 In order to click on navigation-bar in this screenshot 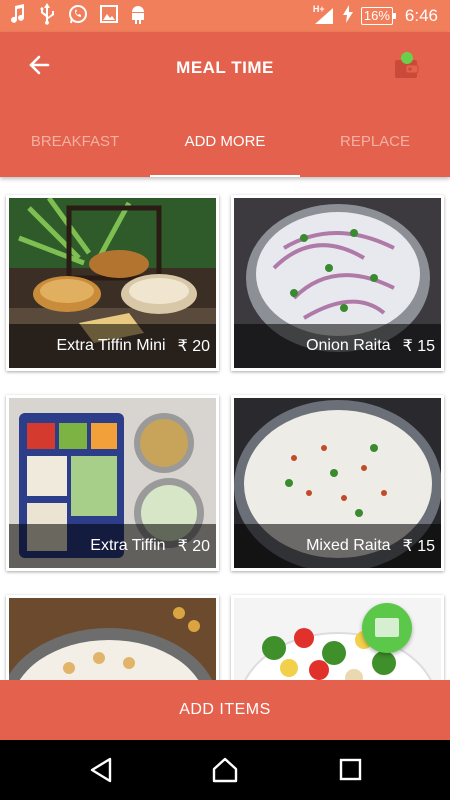, I will do `click(225, 770)`.